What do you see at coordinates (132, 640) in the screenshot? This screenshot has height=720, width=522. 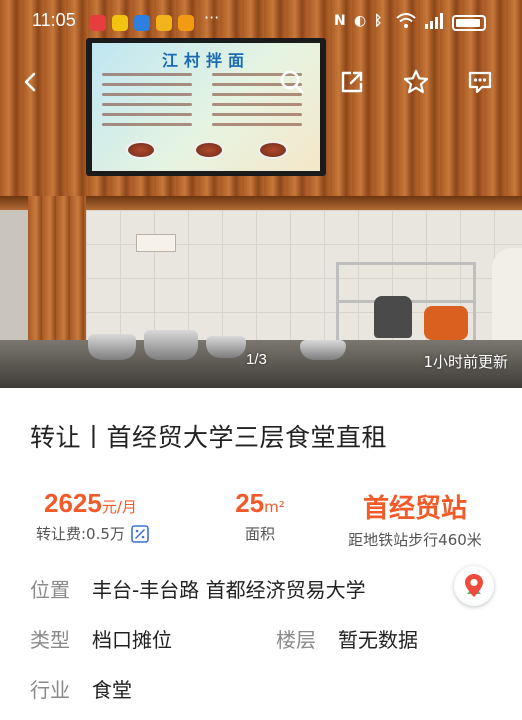 I see `type-value: 档口摊位` at bounding box center [132, 640].